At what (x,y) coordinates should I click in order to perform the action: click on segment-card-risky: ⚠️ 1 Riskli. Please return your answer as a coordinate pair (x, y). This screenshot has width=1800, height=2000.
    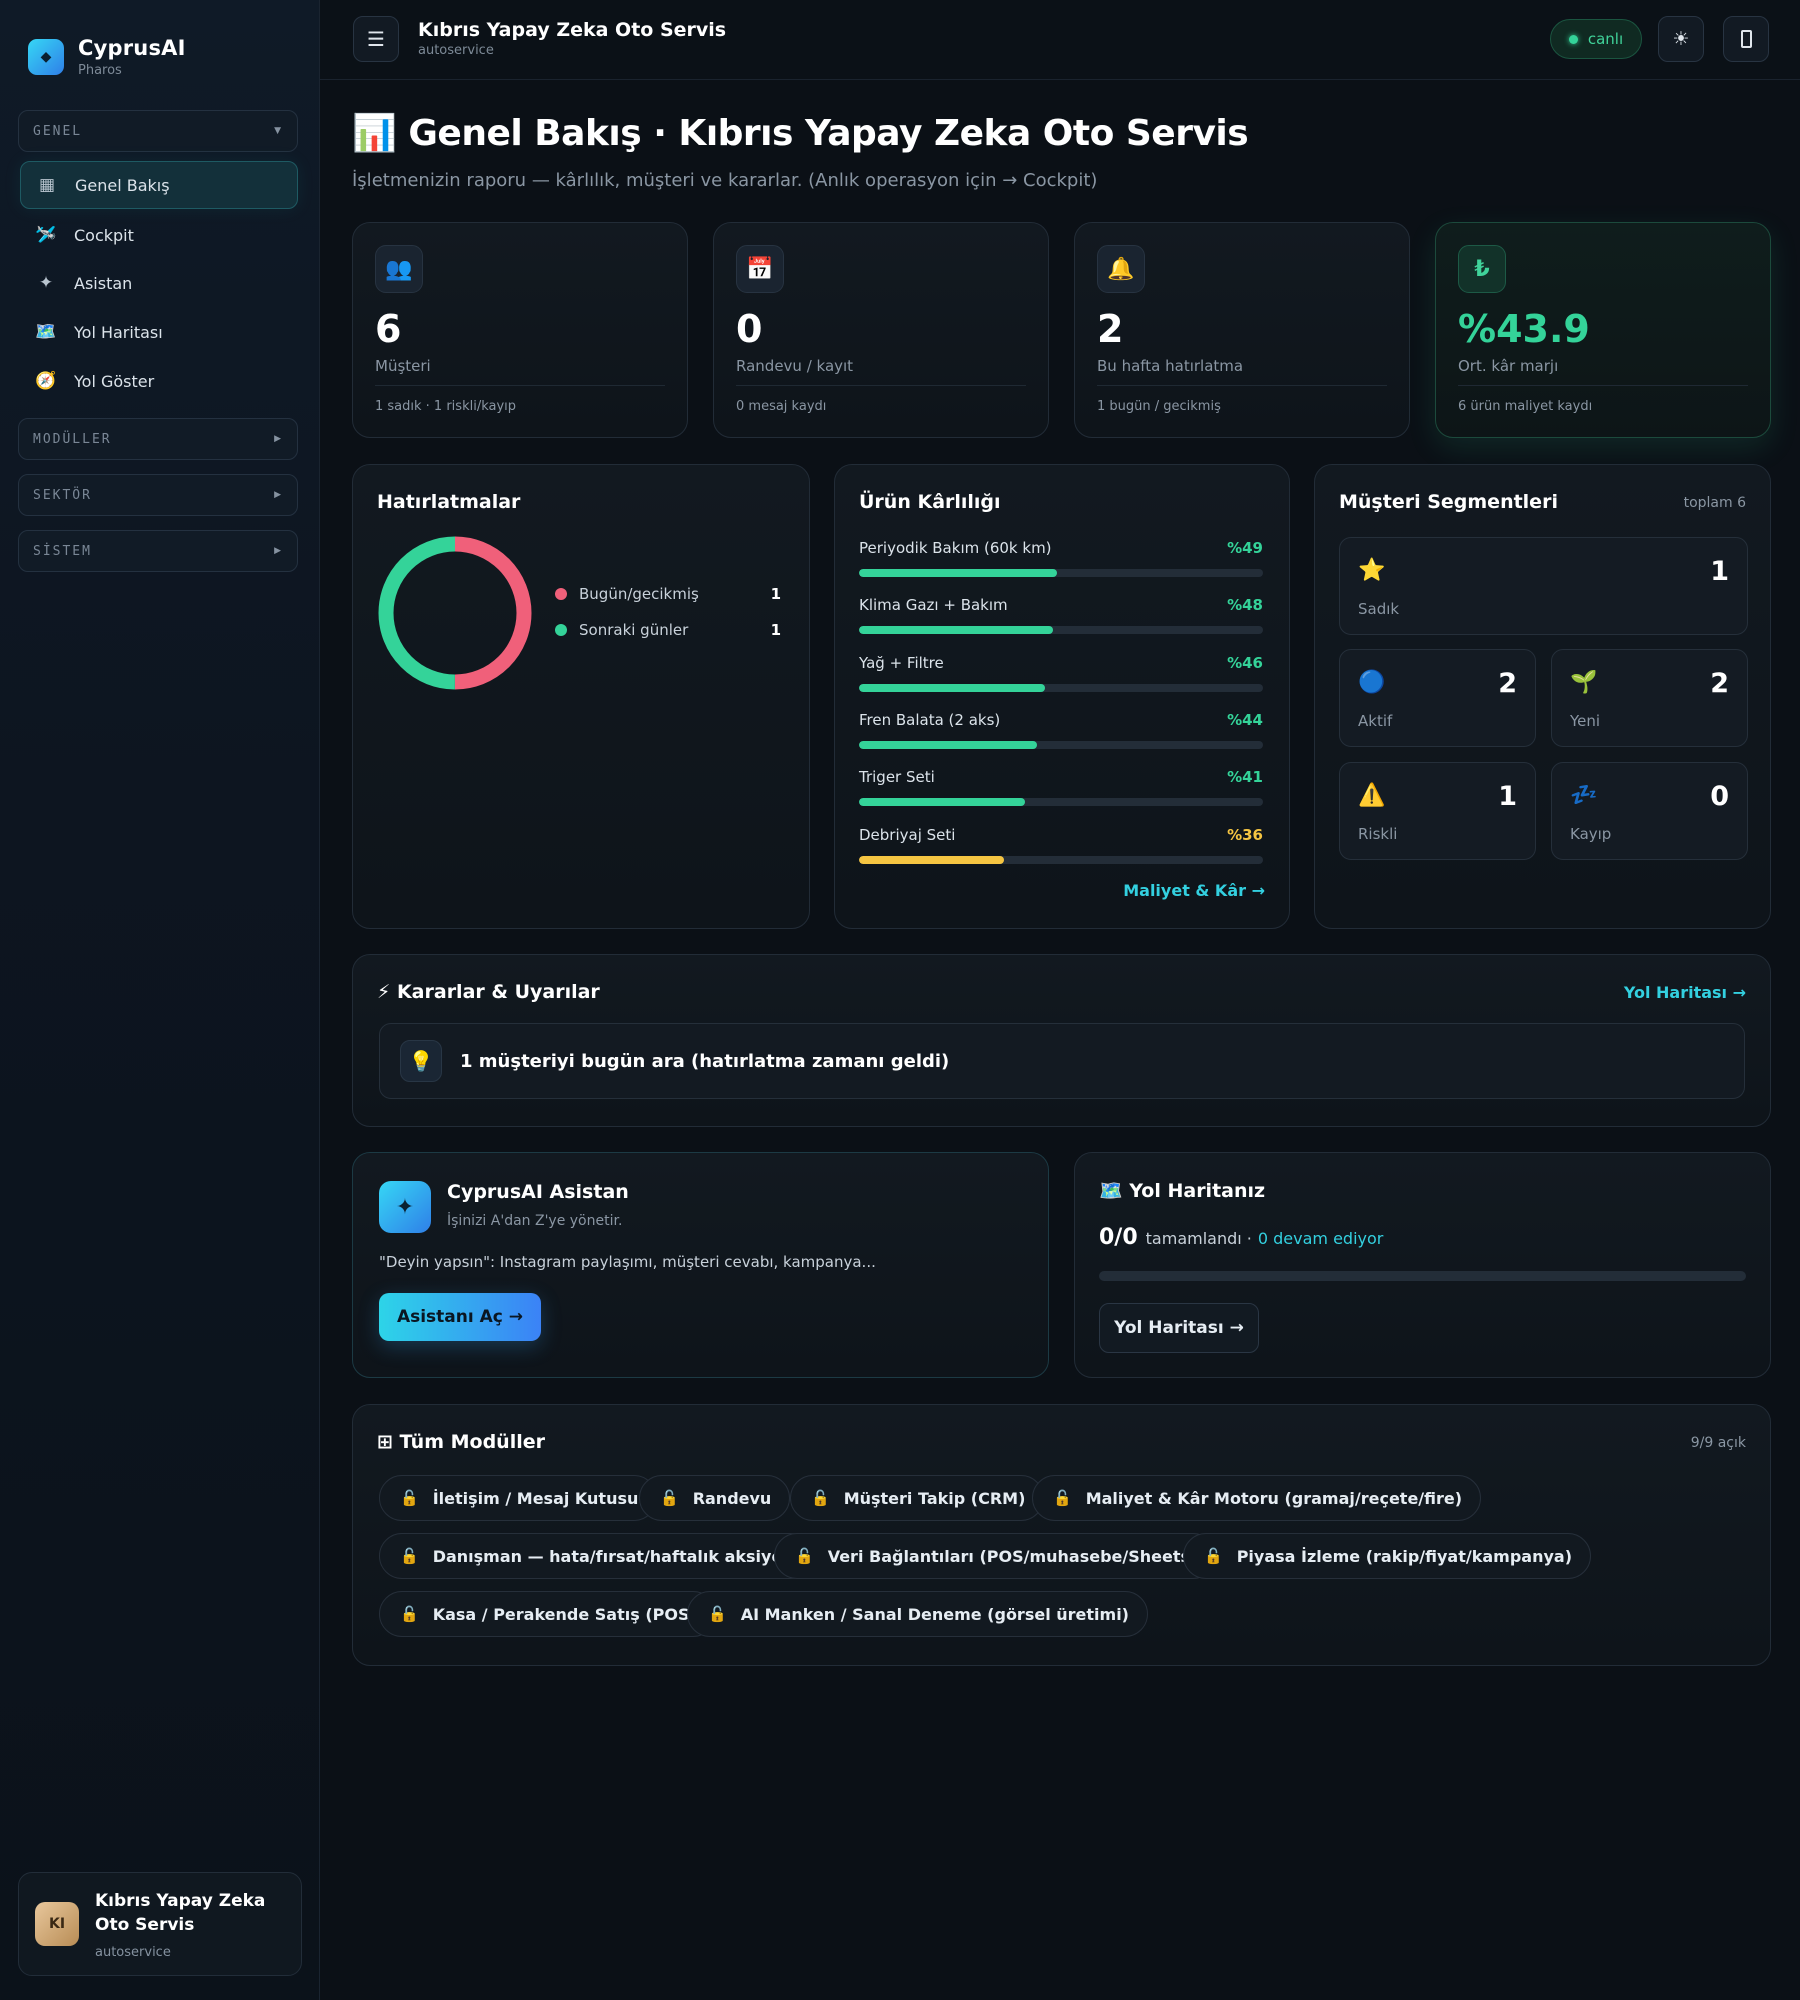
    Looking at the image, I should click on (1437, 811).